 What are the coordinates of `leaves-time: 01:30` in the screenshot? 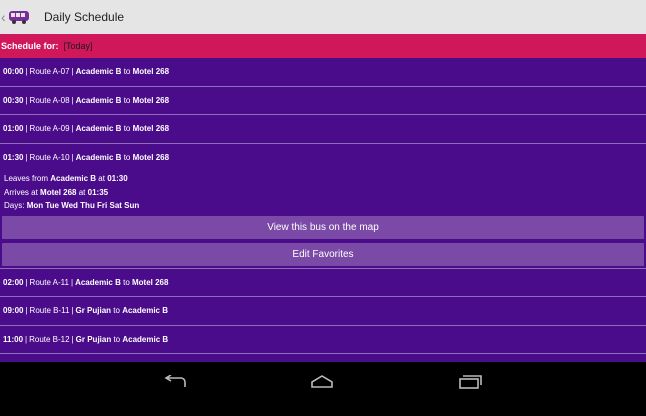 It's located at (117, 178).